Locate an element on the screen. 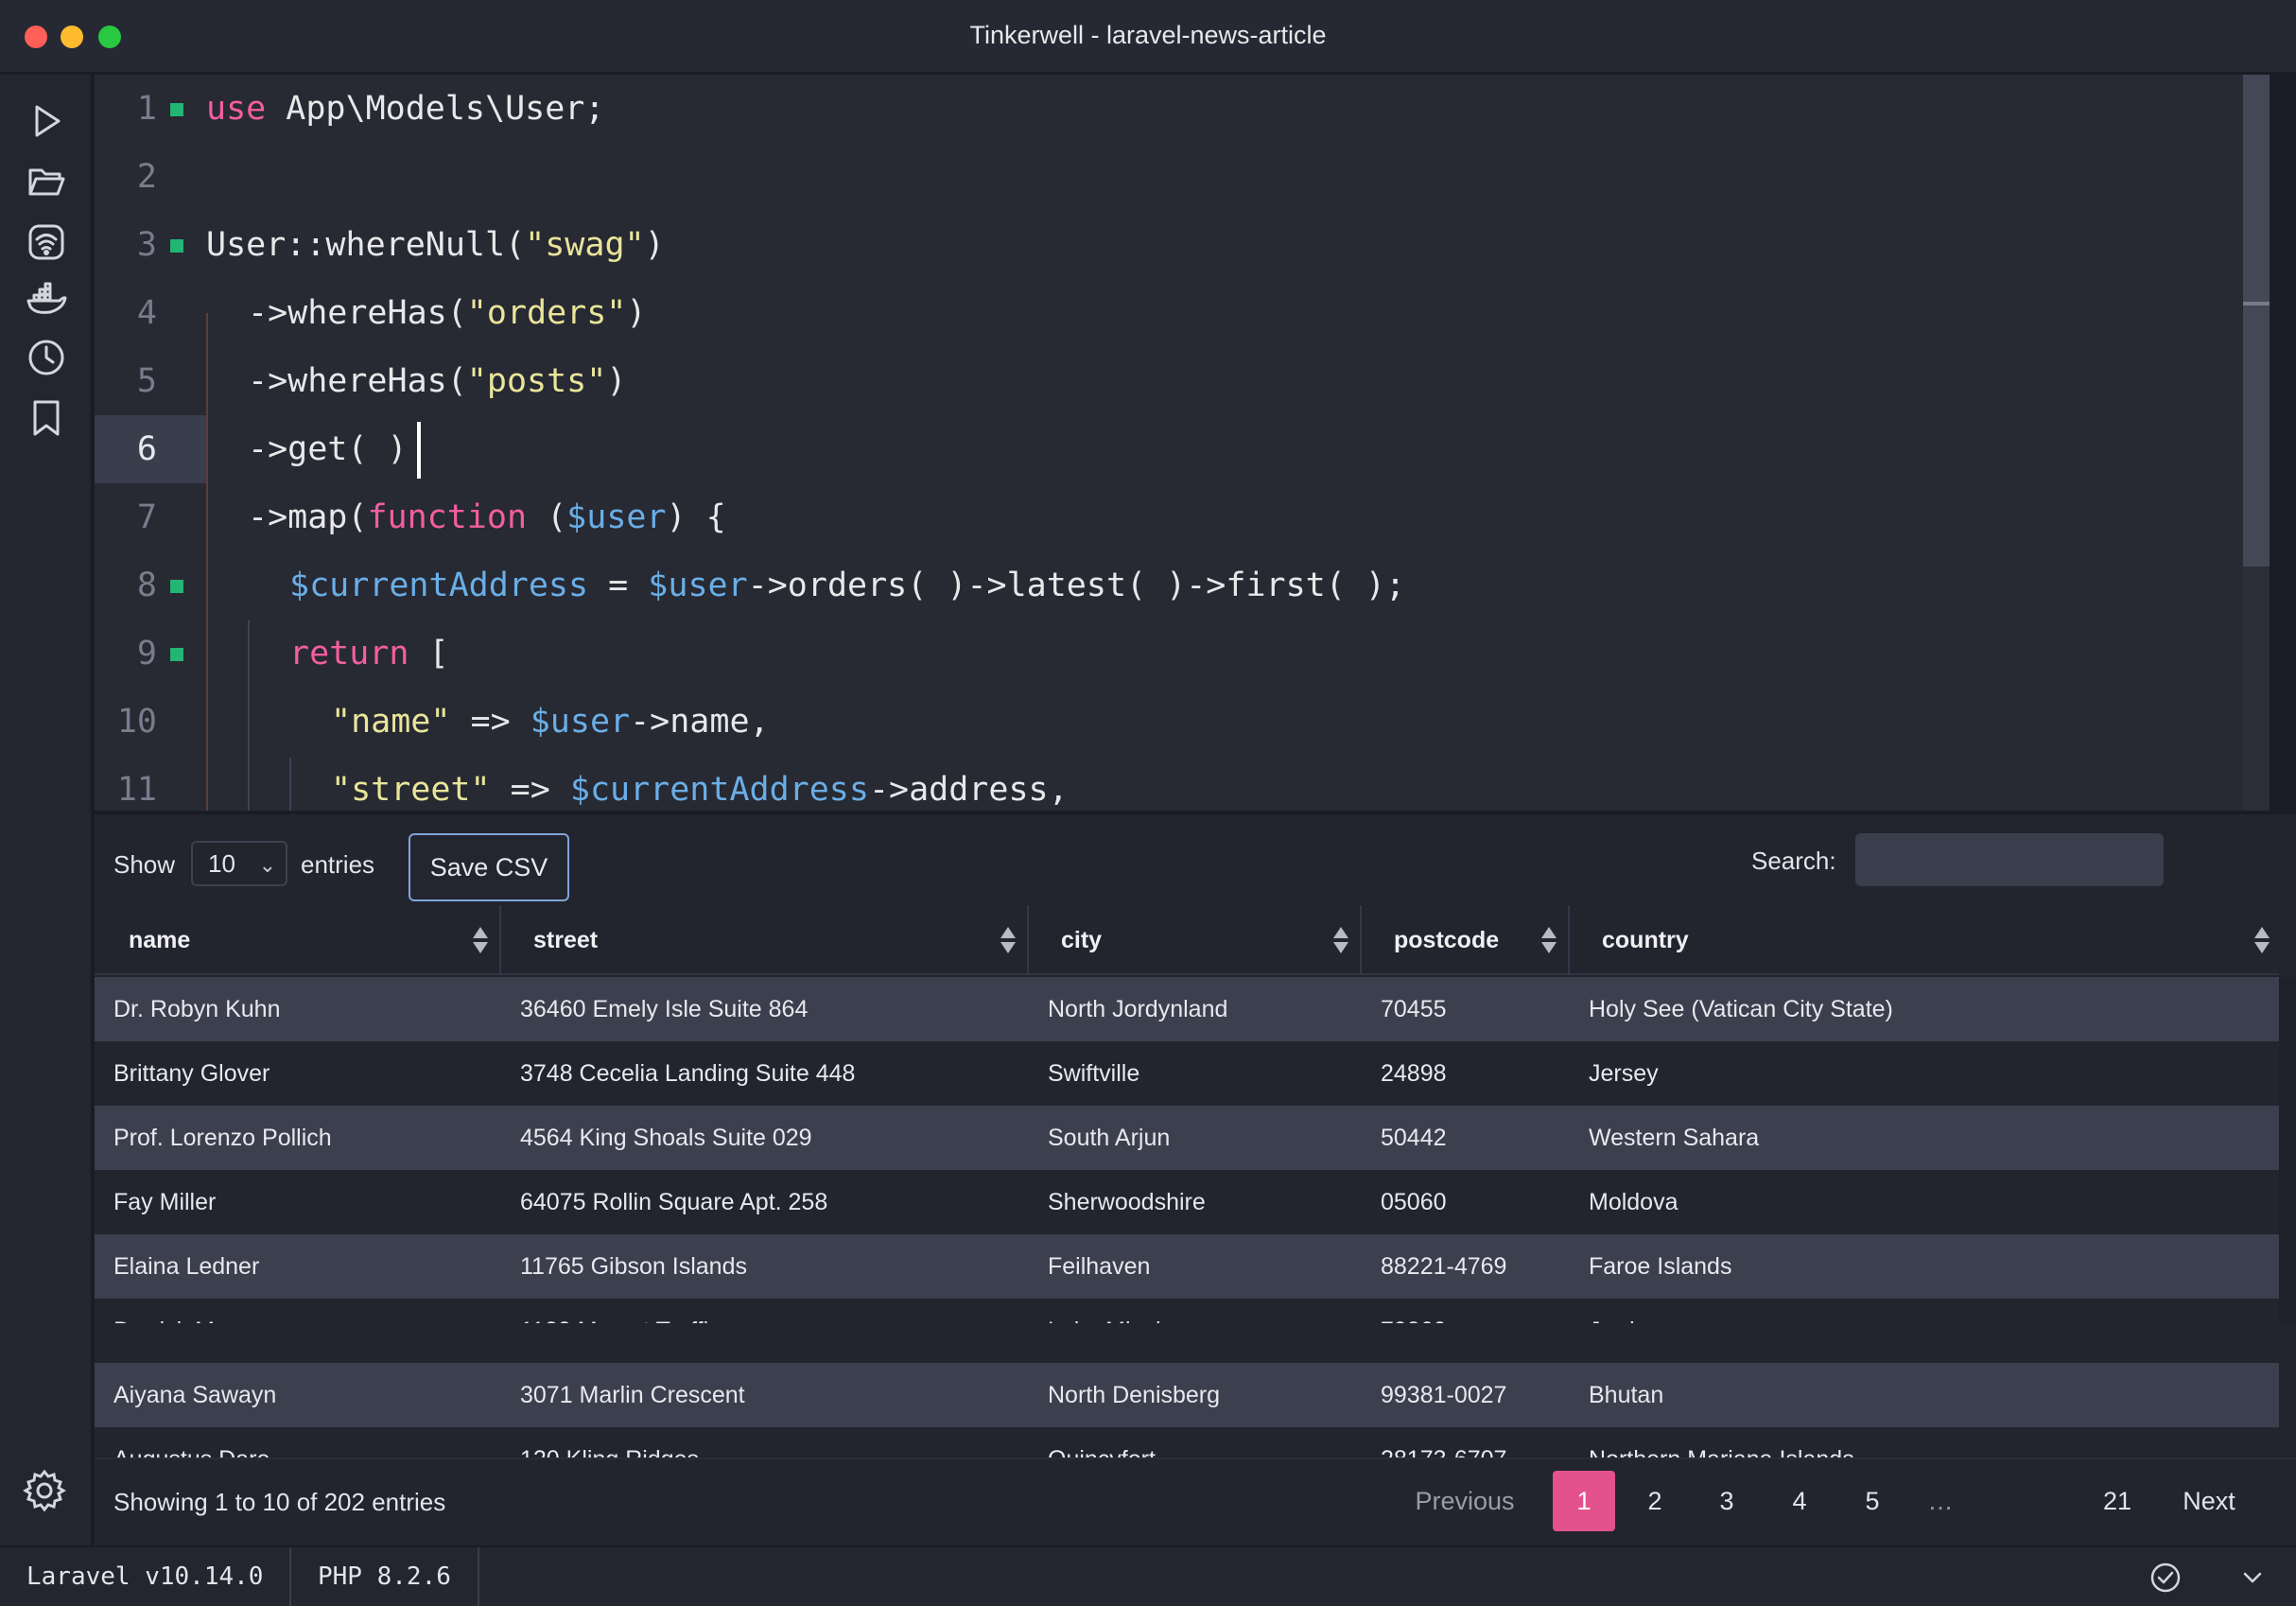 This screenshot has width=2296, height=1606. code-line: 10 "name" => $user->name, is located at coordinates (1183, 722).